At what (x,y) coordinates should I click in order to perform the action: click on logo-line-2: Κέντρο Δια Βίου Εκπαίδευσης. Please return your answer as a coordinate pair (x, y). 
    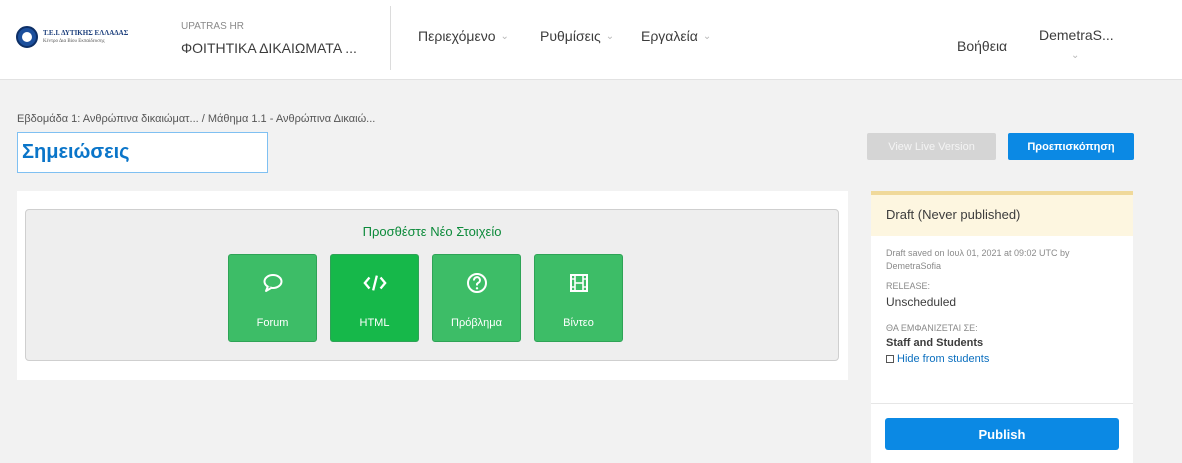
    Looking at the image, I should click on (74, 41).